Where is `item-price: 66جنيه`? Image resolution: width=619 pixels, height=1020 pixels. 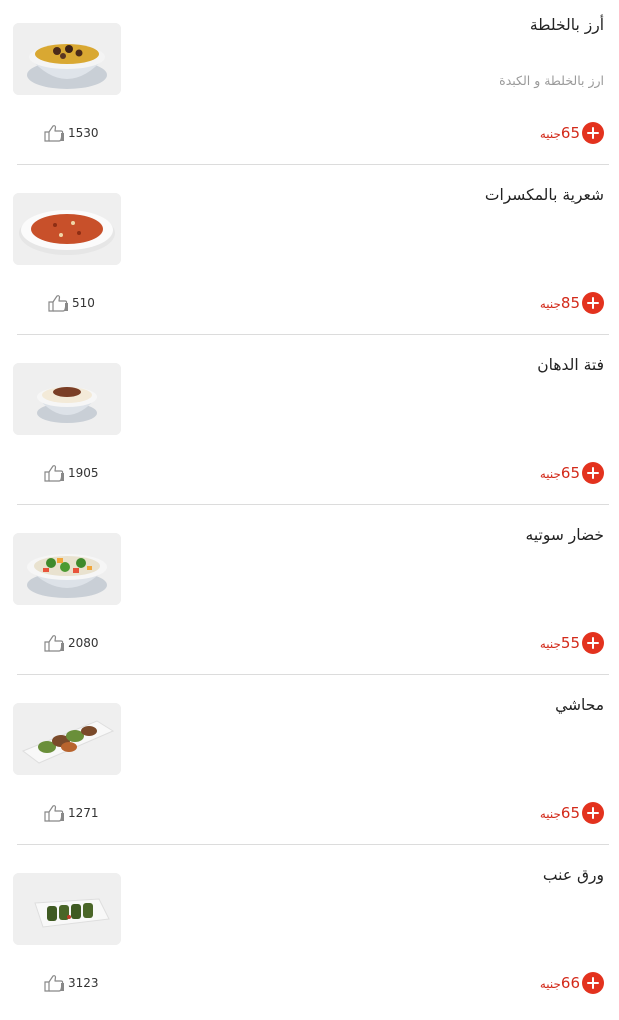
item-price: 66جنيه is located at coordinates (560, 983).